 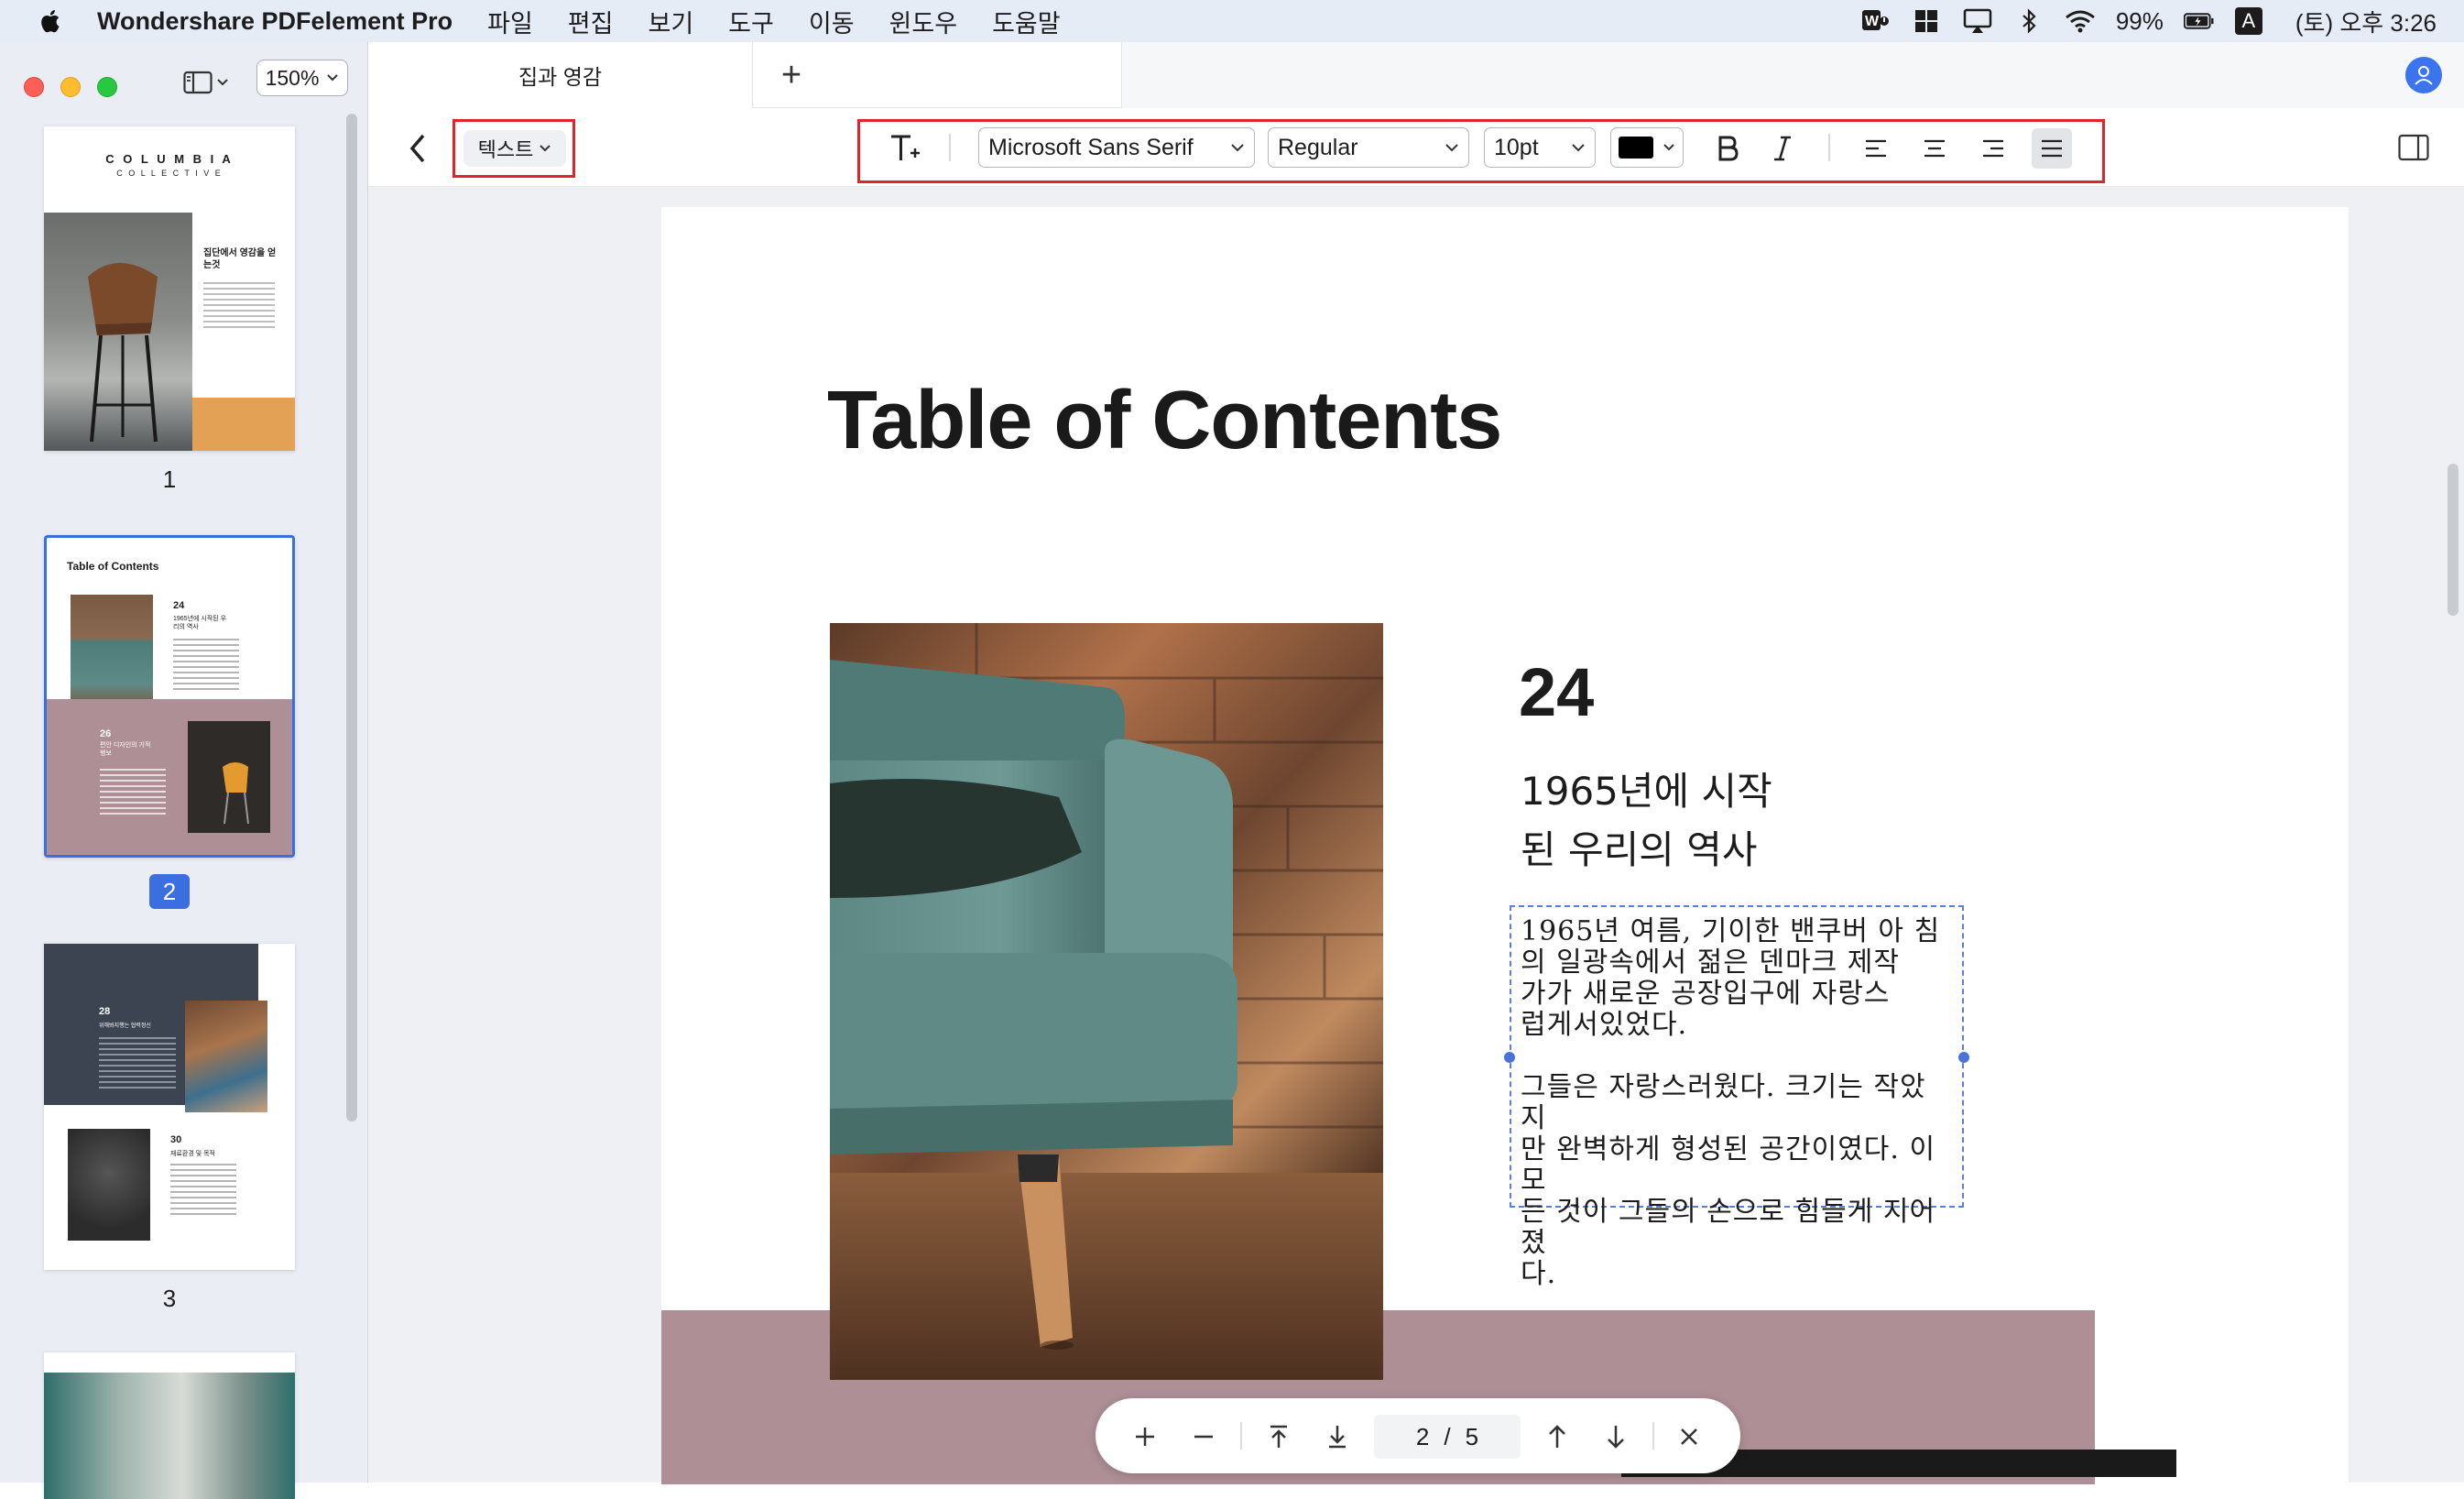 I want to click on first-page-button, so click(x=1278, y=1437).